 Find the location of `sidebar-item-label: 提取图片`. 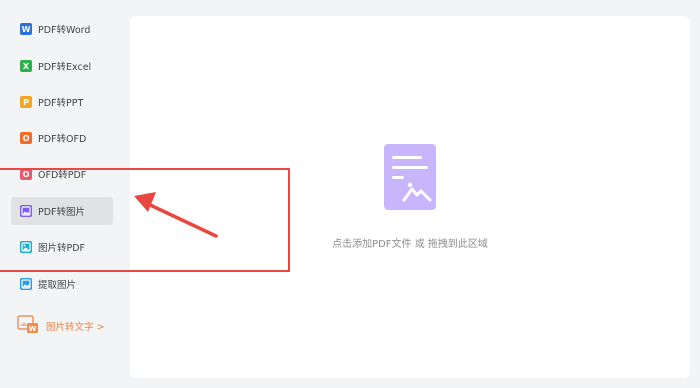

sidebar-item-label: 提取图片 is located at coordinates (57, 285).